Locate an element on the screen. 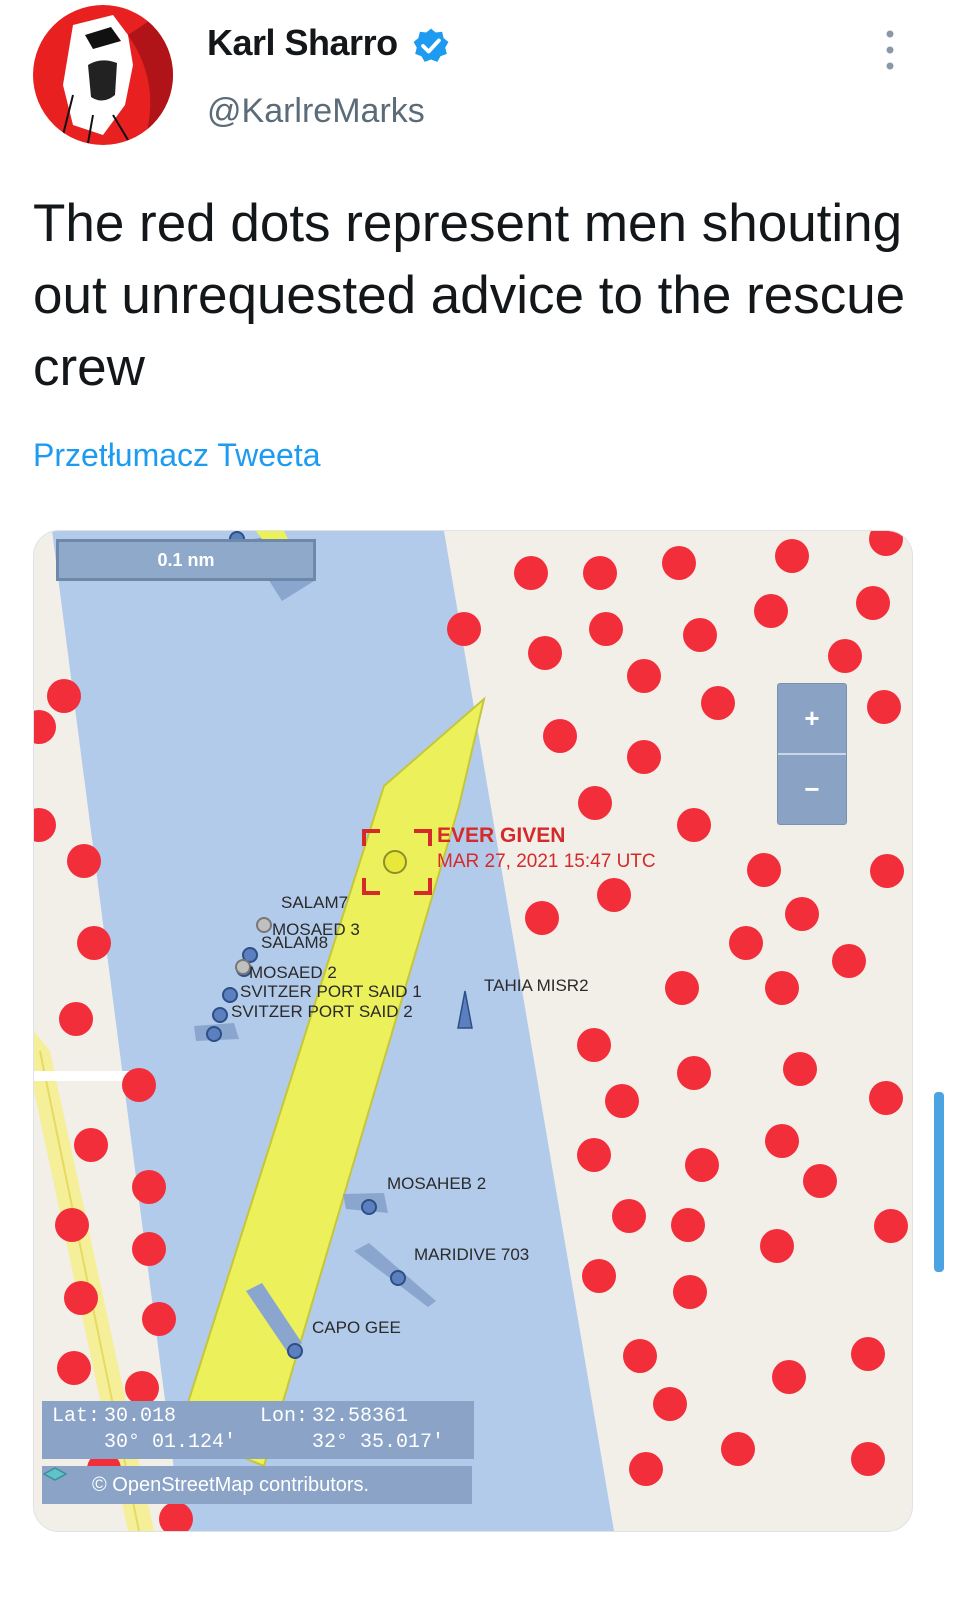  lat-value: 30.018 is located at coordinates (140, 1416).